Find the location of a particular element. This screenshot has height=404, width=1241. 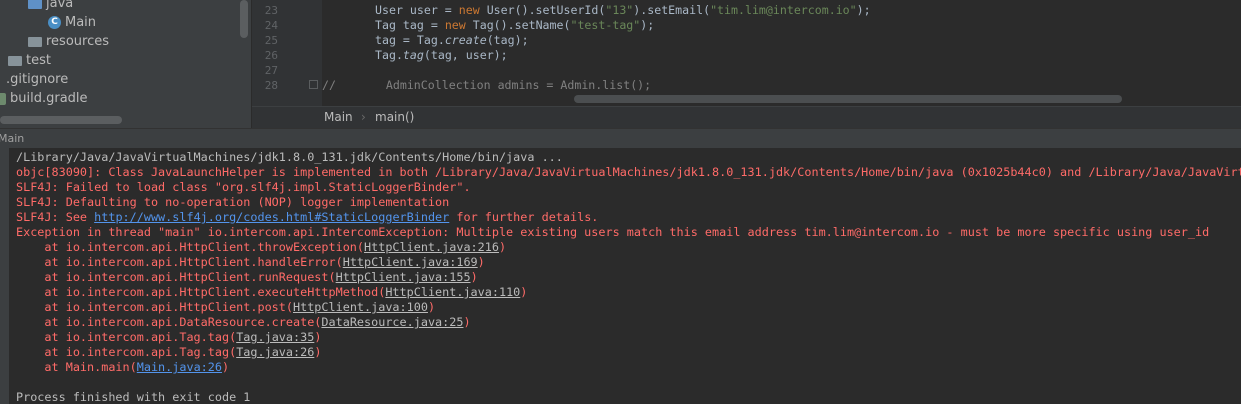

tree-item-gitignore: .gitignore is located at coordinates (34, 79).